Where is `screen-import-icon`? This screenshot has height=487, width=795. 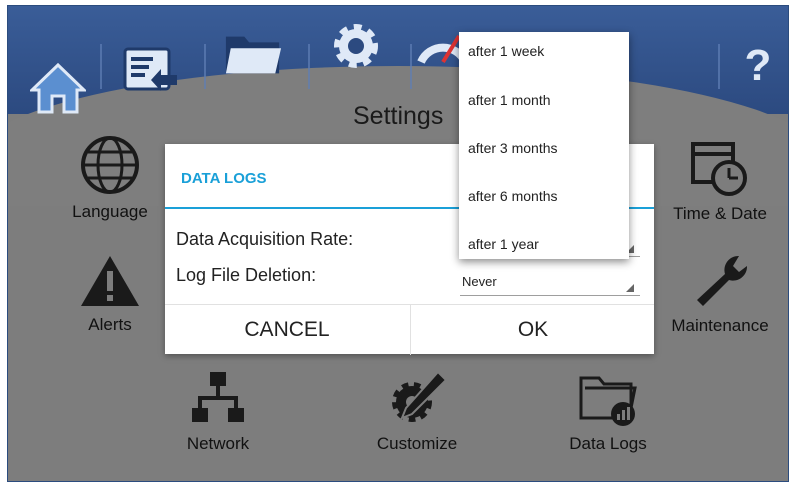 screen-import-icon is located at coordinates (151, 71).